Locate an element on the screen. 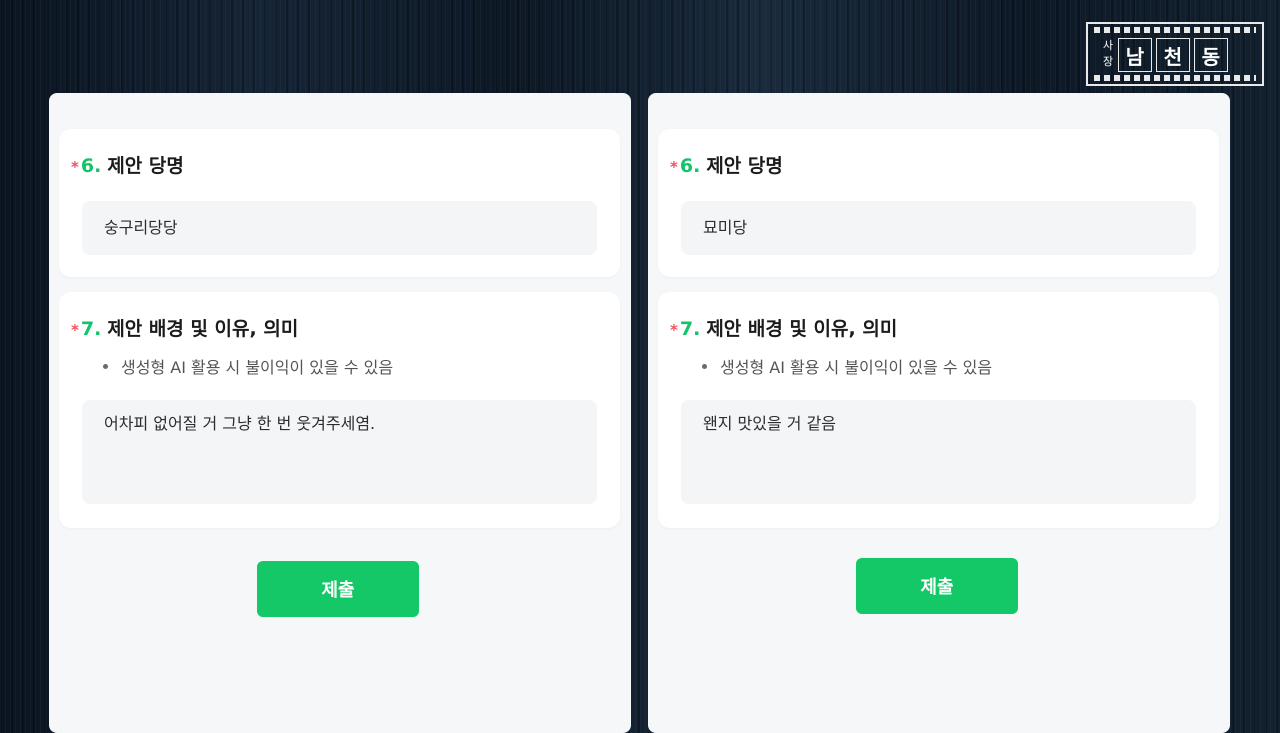 The width and height of the screenshot is (1280, 733). logo-main-text: 남 천 동 is located at coordinates (1173, 55).